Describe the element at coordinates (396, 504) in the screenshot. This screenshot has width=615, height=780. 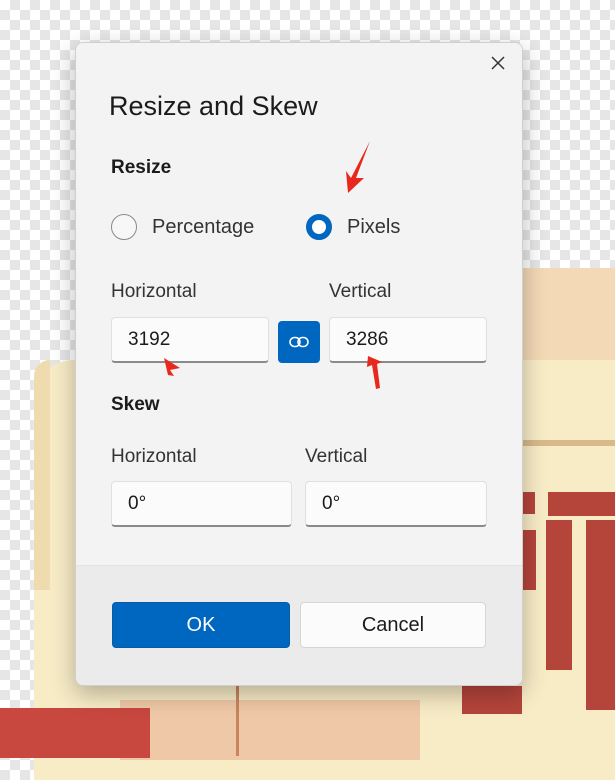
I see `skew-vertical-input` at that location.